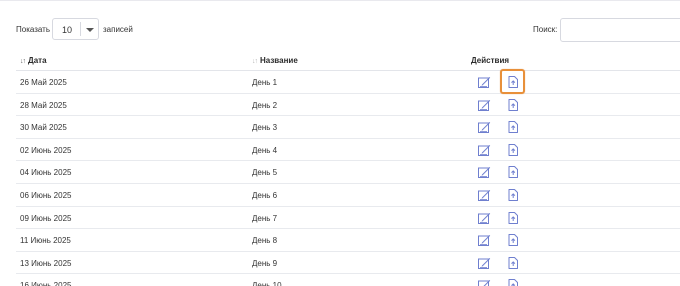 This screenshot has height=286, width=680. I want to click on table-row: 28 Май 2025 День 2, so click(348, 105).